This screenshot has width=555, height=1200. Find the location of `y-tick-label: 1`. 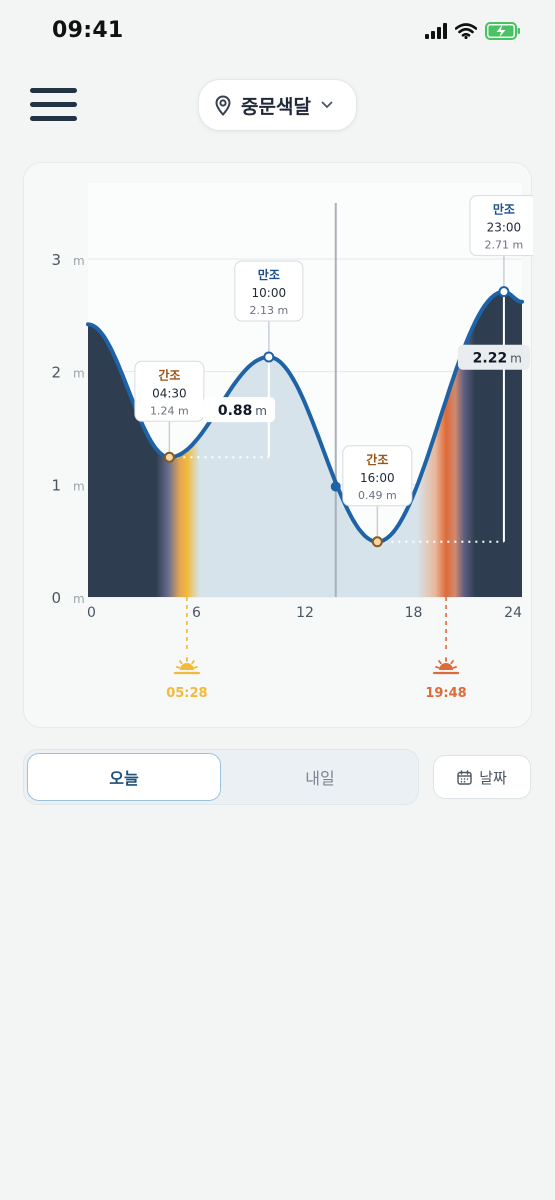

y-tick-label: 1 is located at coordinates (56, 485).